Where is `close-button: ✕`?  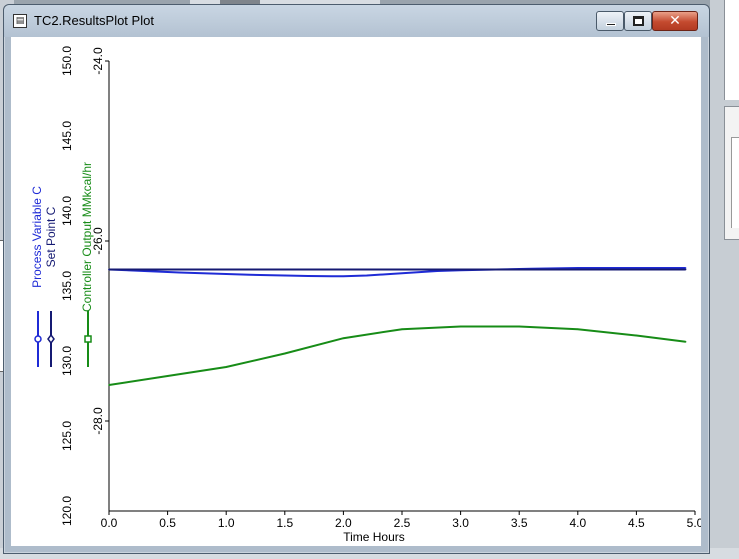
close-button: ✕ is located at coordinates (675, 21).